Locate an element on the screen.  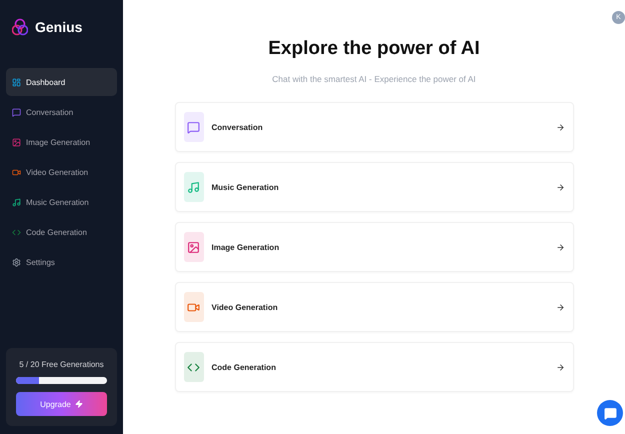
page-title: Explore the power of AI is located at coordinates (374, 49).